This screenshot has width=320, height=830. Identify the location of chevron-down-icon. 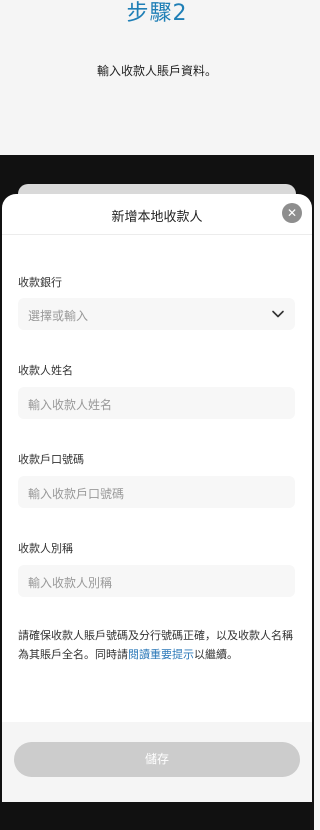
(278, 314).